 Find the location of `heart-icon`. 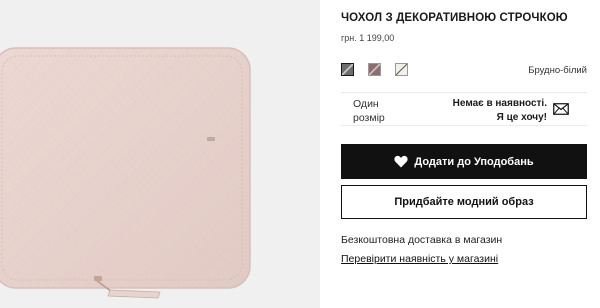

heart-icon is located at coordinates (401, 161).